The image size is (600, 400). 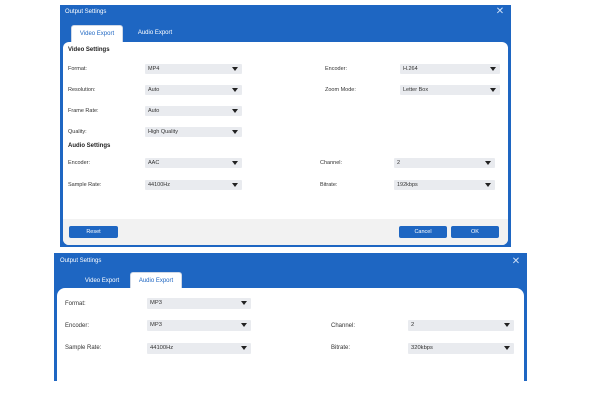 I want to click on encoder-value: MP3, so click(x=156, y=325).